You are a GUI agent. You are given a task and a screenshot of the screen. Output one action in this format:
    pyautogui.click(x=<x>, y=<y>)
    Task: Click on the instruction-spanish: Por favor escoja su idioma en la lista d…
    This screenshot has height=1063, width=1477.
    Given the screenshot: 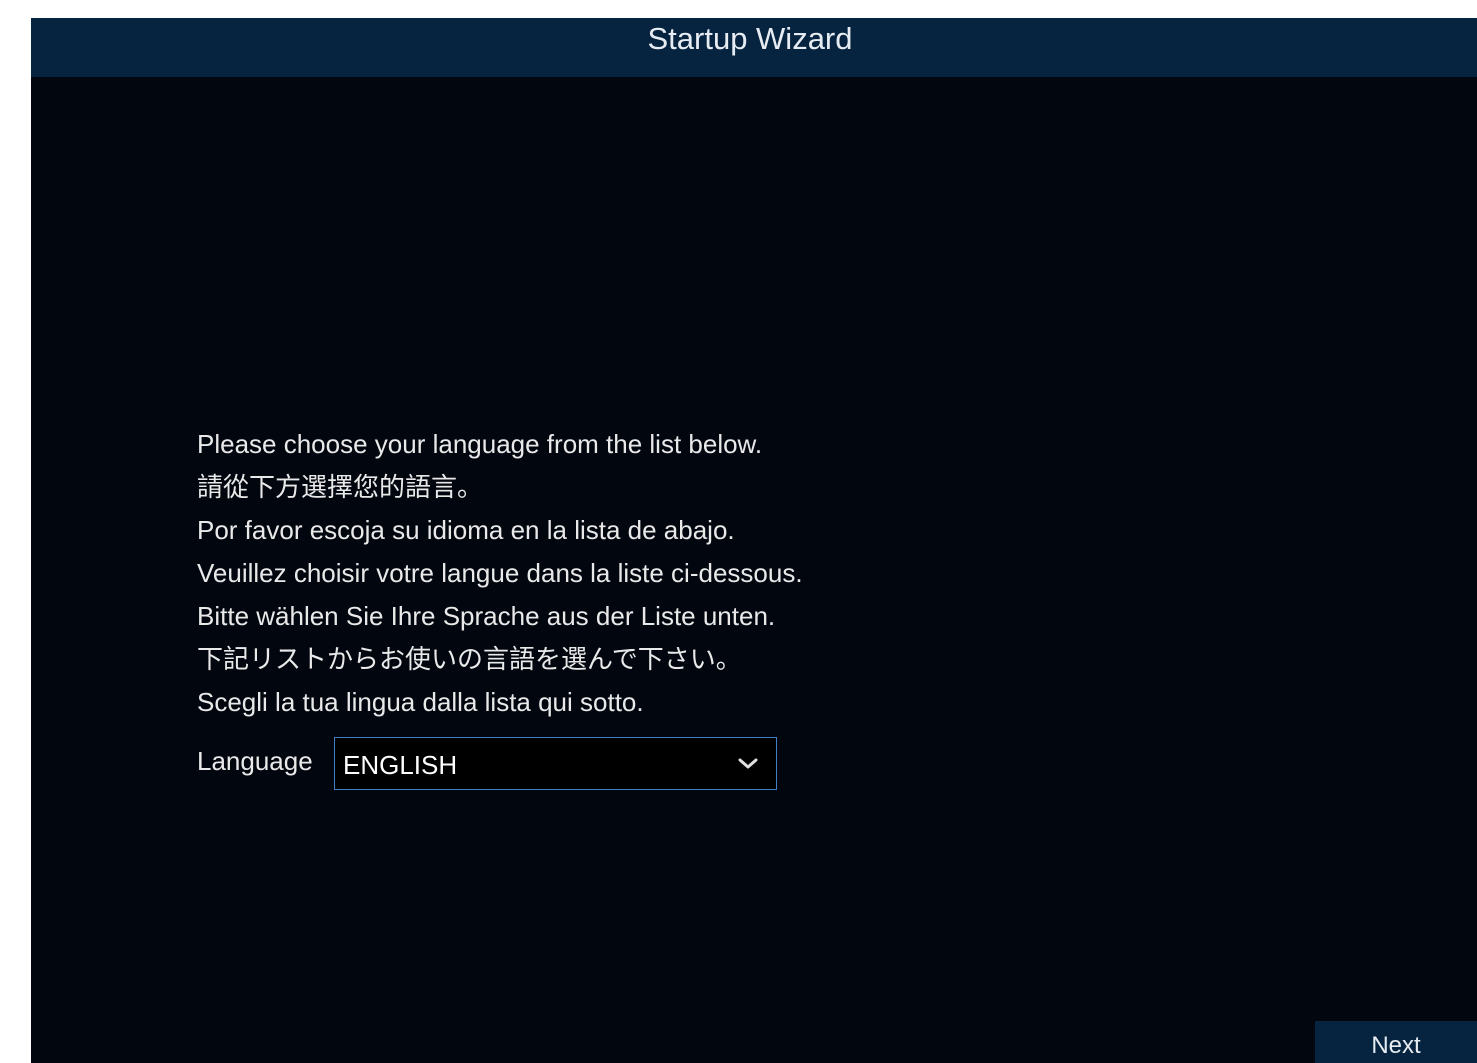 What is the action you would take?
    pyautogui.click(x=466, y=530)
    